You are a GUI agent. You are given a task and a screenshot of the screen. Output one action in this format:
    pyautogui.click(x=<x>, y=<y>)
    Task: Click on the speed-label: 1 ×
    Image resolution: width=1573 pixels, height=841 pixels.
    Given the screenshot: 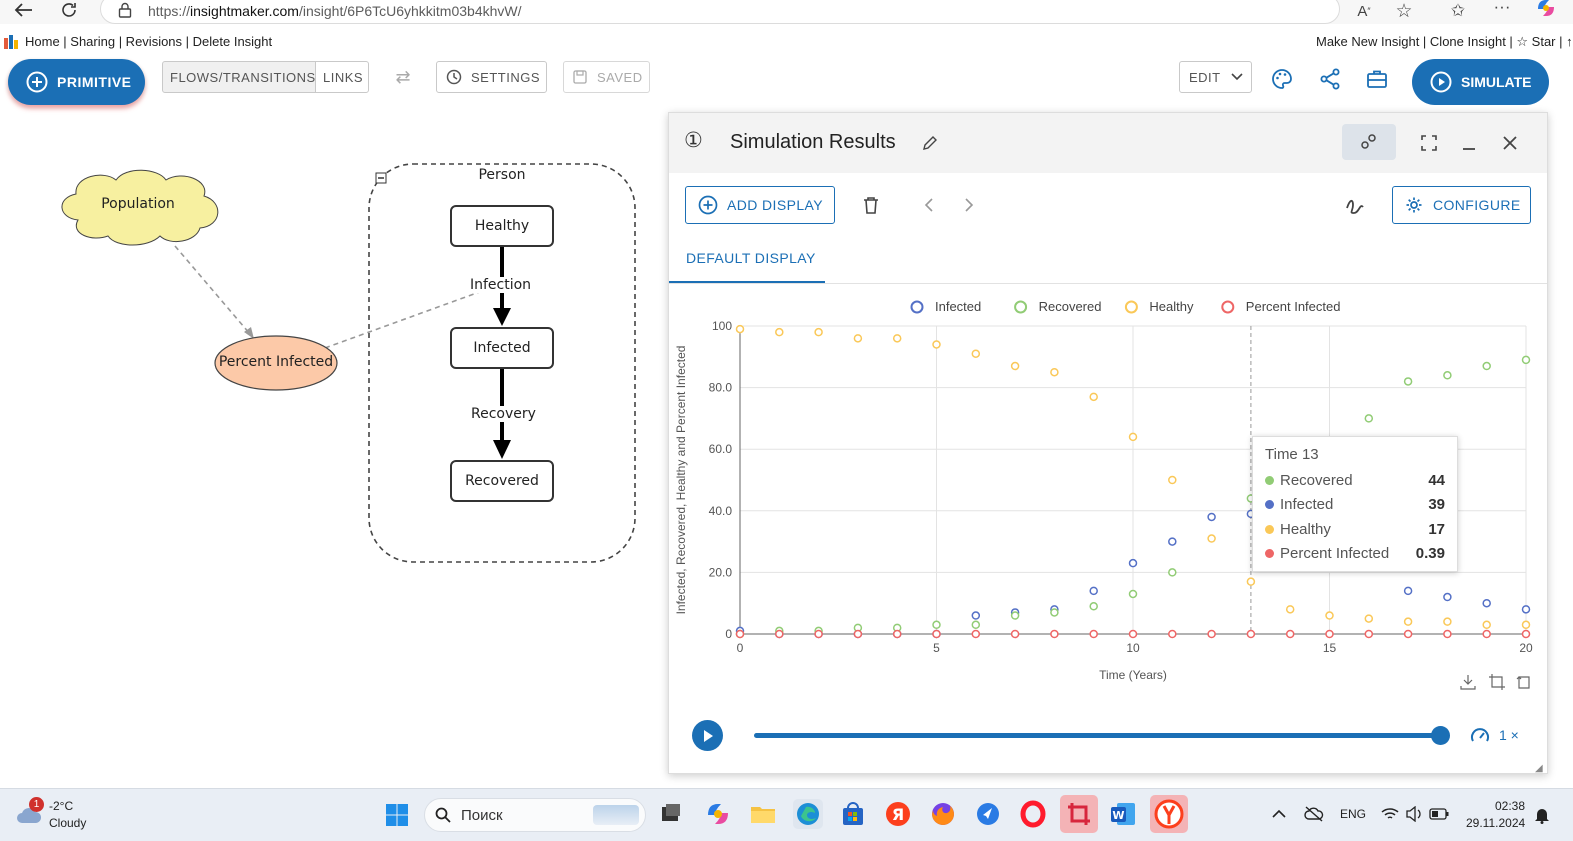 What is the action you would take?
    pyautogui.click(x=1509, y=735)
    